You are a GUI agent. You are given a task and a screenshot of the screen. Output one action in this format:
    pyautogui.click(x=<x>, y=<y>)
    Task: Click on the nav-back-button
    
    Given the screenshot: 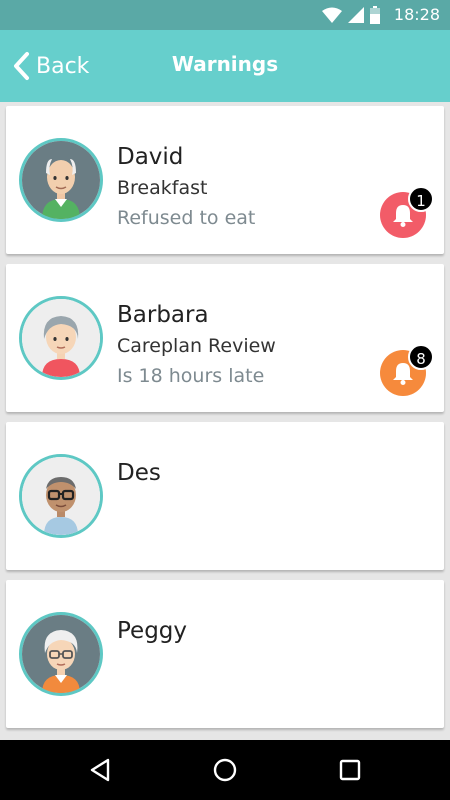 What is the action you would take?
    pyautogui.click(x=100, y=770)
    